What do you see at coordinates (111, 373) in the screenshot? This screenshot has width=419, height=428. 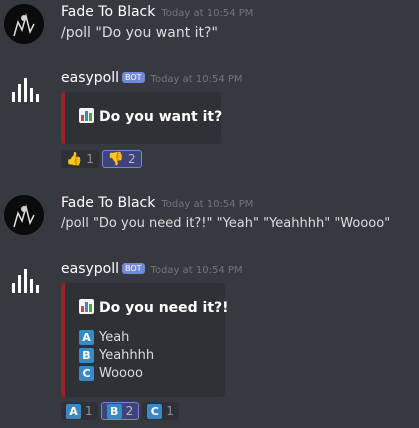 I see `poll-option: C Woooo` at bounding box center [111, 373].